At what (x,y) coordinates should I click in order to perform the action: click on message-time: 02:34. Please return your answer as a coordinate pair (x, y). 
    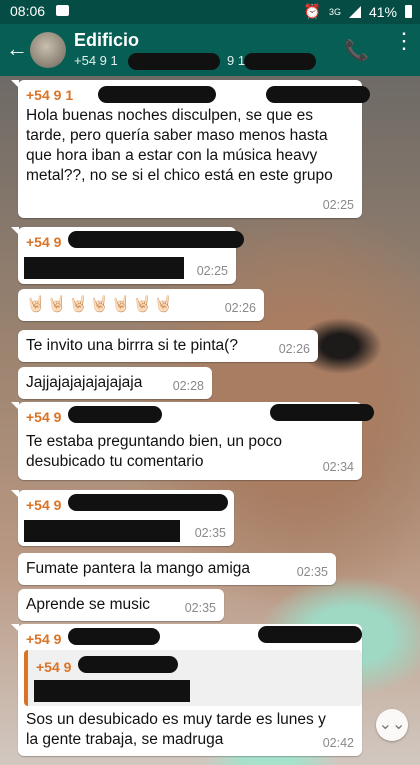
    Looking at the image, I should click on (338, 466).